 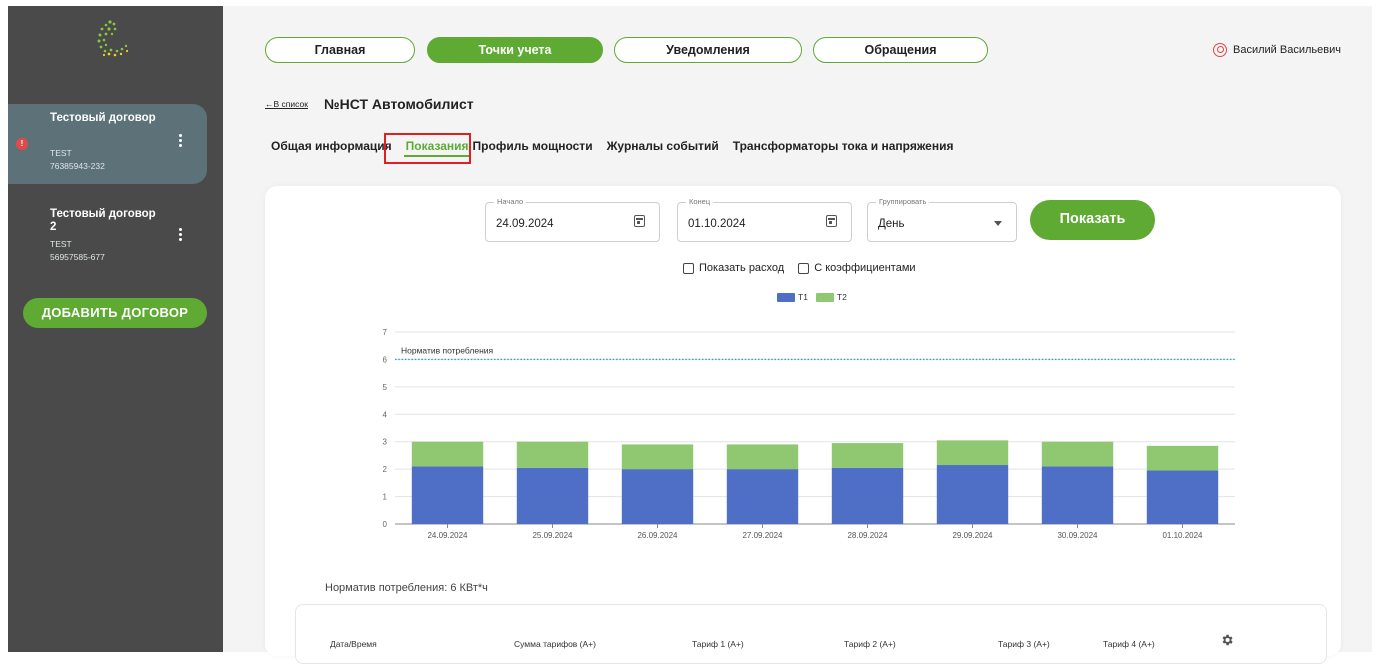 I want to click on tab-general: Общая информация, so click(x=331, y=146).